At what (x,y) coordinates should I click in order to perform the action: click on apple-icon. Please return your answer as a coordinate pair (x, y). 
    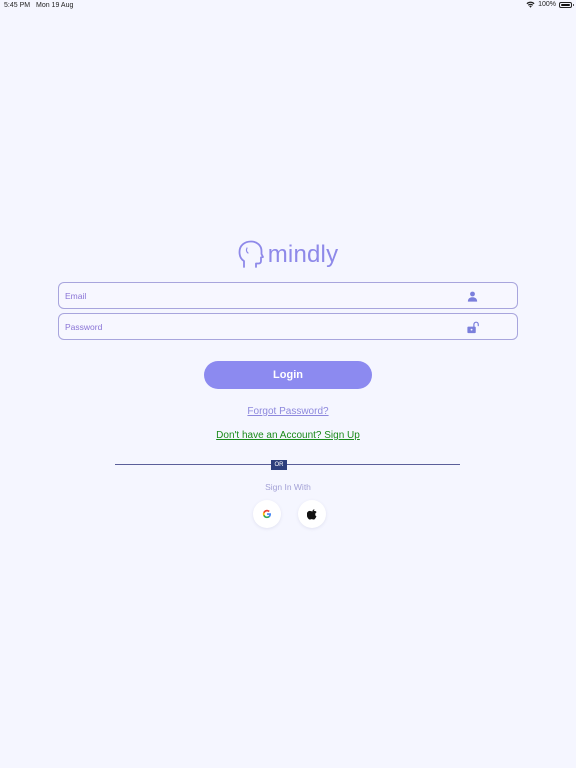
    Looking at the image, I should click on (311, 514).